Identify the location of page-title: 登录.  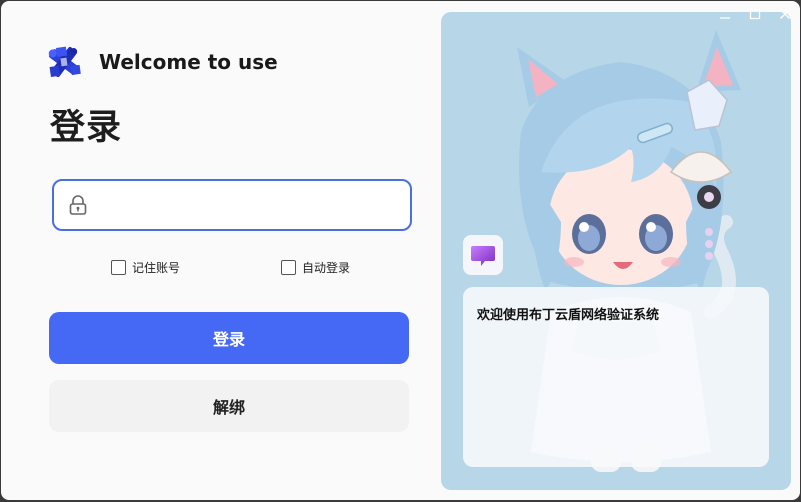
(86, 128).